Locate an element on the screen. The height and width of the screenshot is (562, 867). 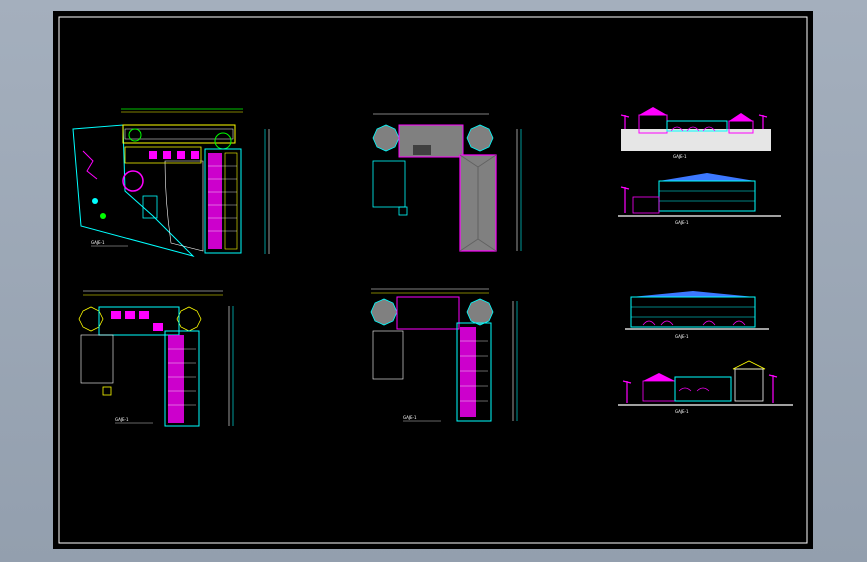
elevation-2-view: GAJE-1 is located at coordinates (699, 199).